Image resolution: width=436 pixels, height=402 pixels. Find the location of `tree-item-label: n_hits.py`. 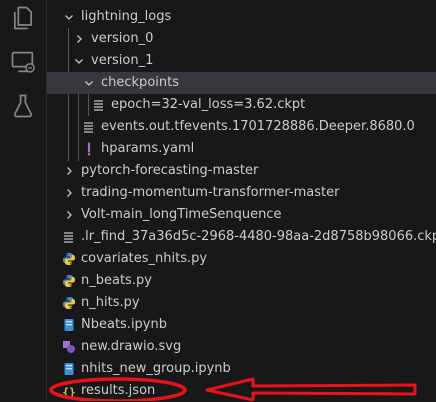

tree-item-label: n_hits.py is located at coordinates (110, 302).